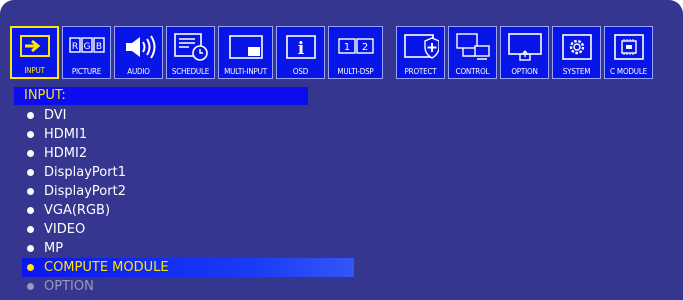 The width and height of the screenshot is (683, 300). What do you see at coordinates (190, 71) in the screenshot?
I see `toolbar-label: SCHEDULE` at bounding box center [190, 71].